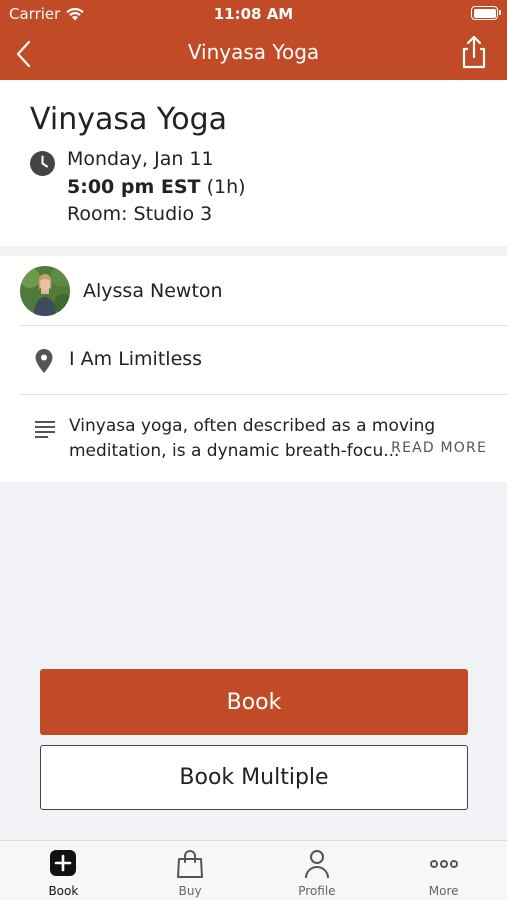 This screenshot has height=900, width=507. Describe the element at coordinates (190, 864) in the screenshot. I see `shopping-bag-icon` at that location.